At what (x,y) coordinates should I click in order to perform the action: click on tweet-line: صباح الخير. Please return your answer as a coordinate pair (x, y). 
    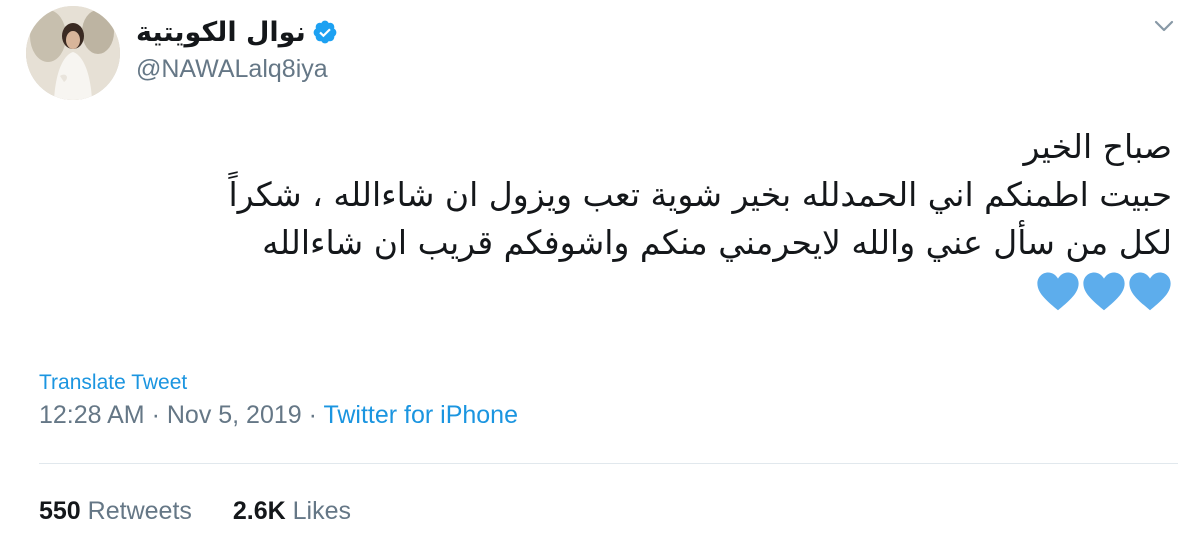
    Looking at the image, I should click on (1097, 146).